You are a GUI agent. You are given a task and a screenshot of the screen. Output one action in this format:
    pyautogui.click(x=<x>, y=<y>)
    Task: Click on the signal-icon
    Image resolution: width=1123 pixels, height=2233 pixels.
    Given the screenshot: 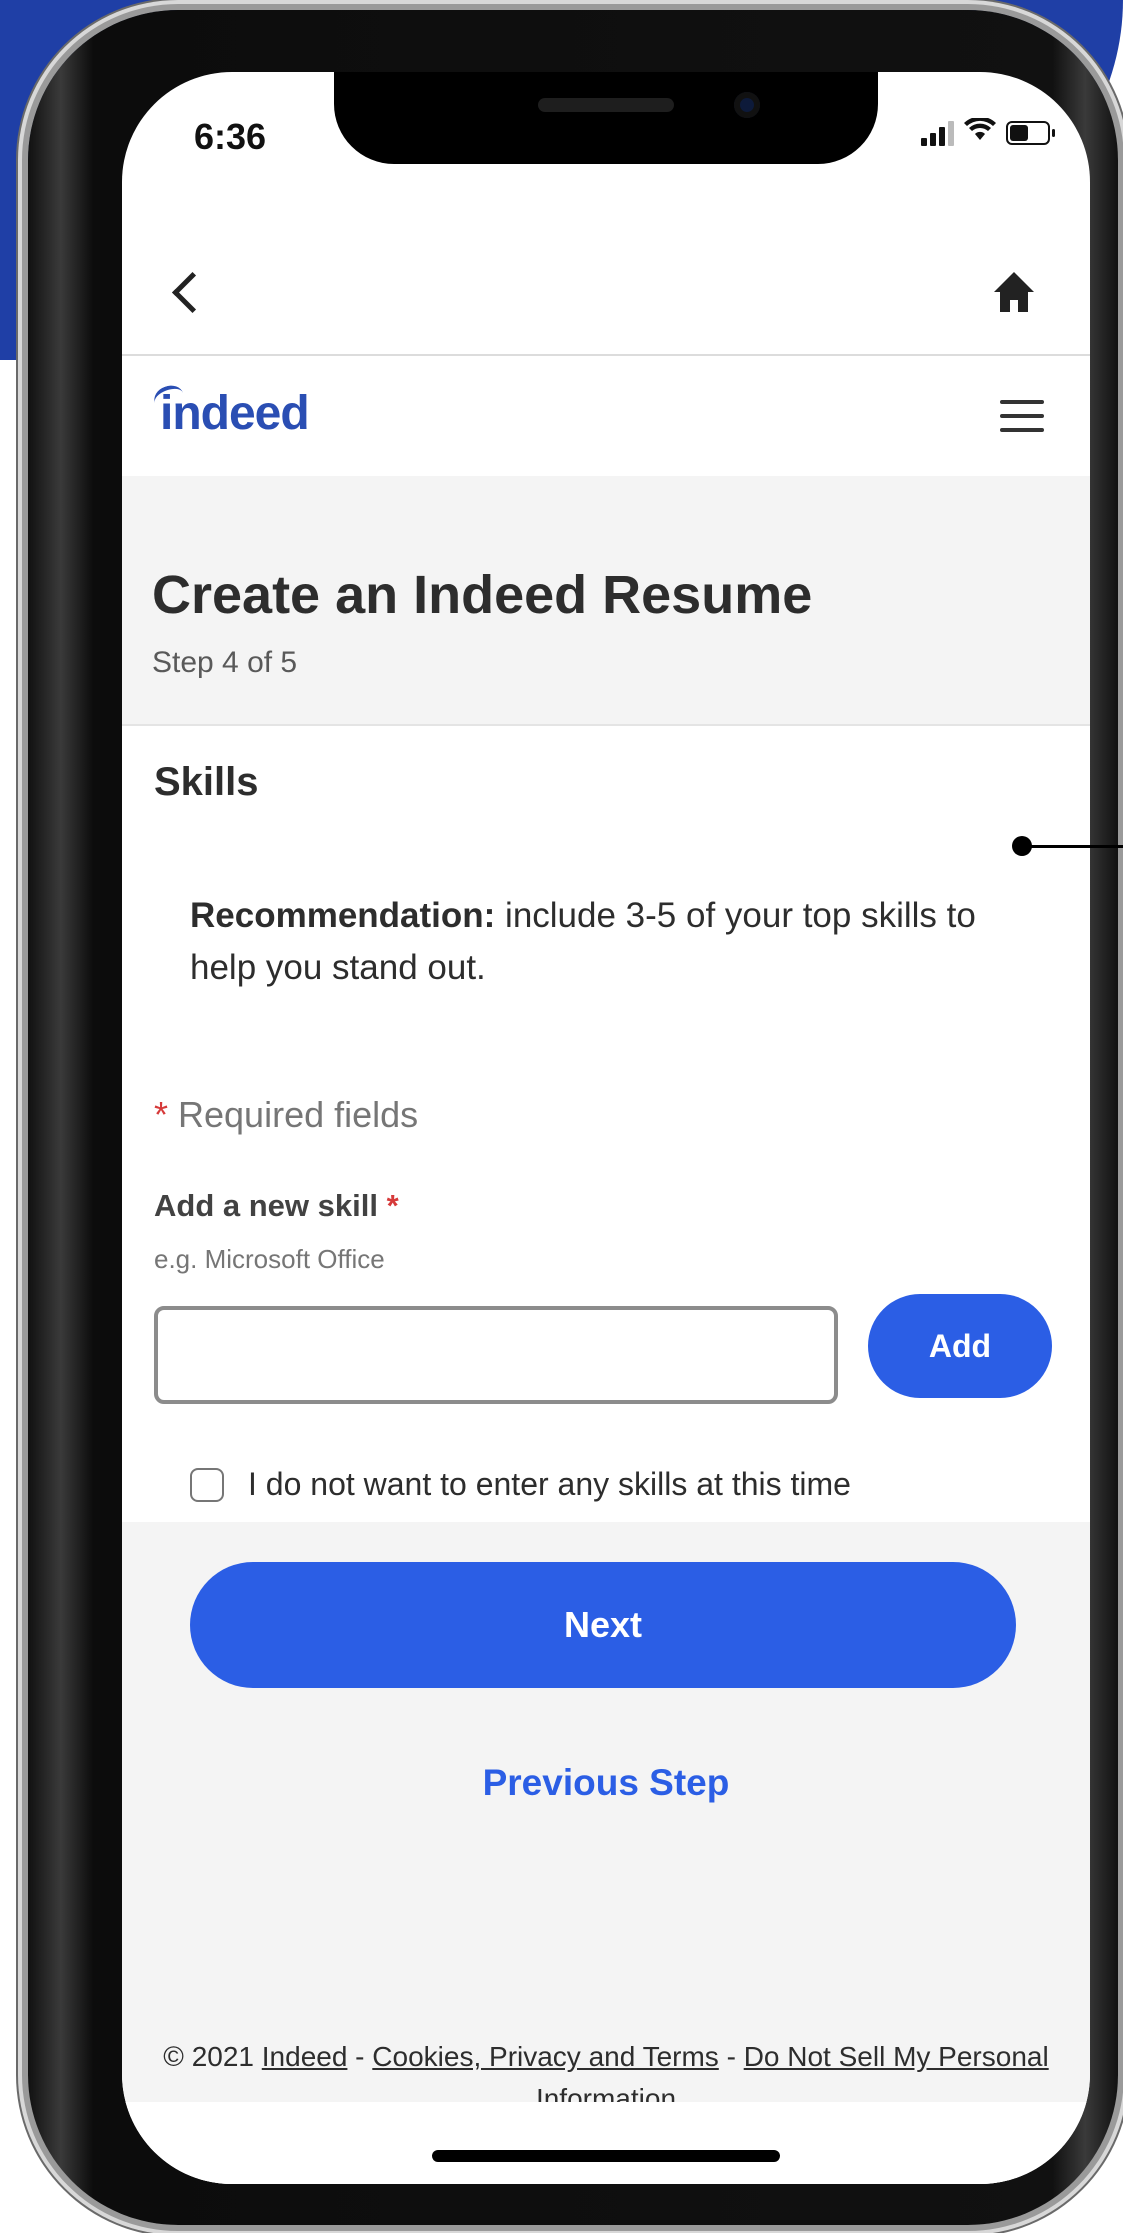 What is the action you would take?
    pyautogui.click(x=937, y=133)
    